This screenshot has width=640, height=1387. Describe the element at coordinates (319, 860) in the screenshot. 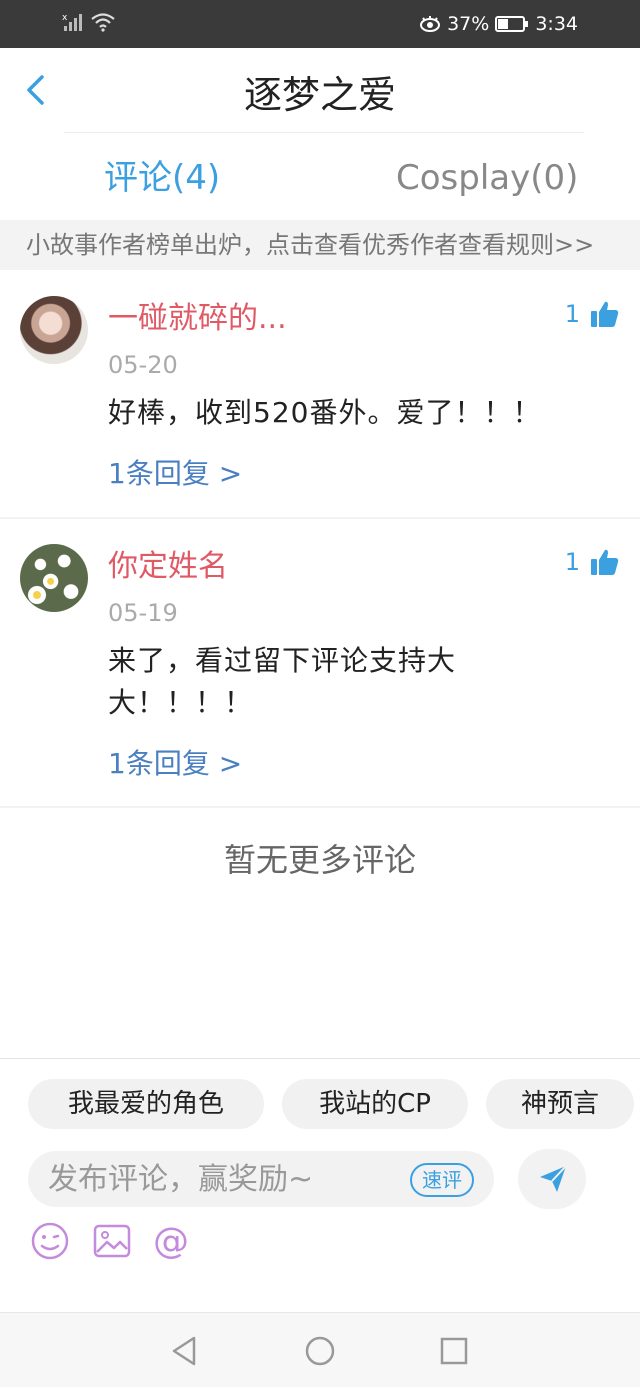

I see `no-more-comments: 暂无更多评论` at that location.